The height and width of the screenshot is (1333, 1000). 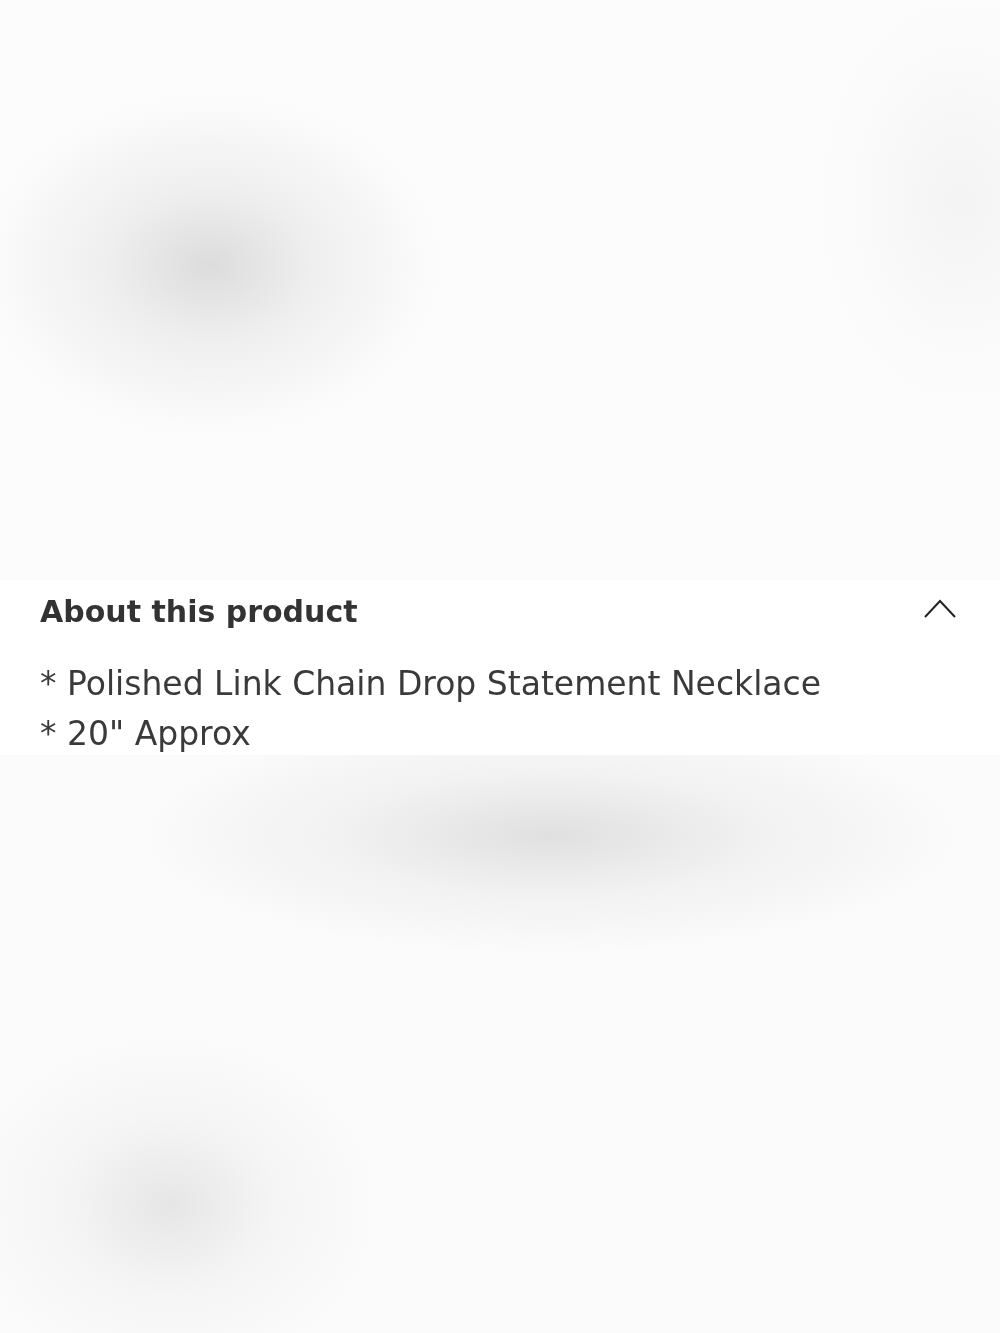 I want to click on description-line: * Polished Link Chain Drop Statement Necklace, so click(x=431, y=684).